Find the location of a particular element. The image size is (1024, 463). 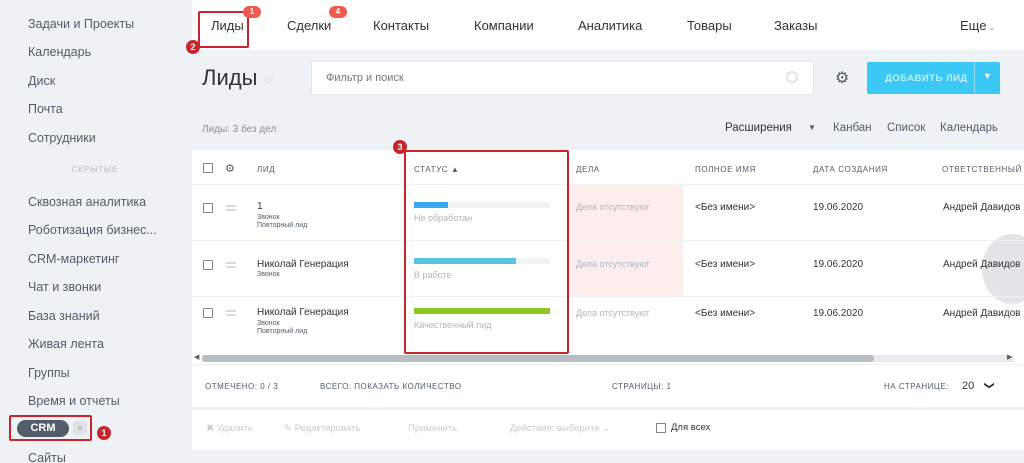

scrollbar-thumb is located at coordinates (538, 358).